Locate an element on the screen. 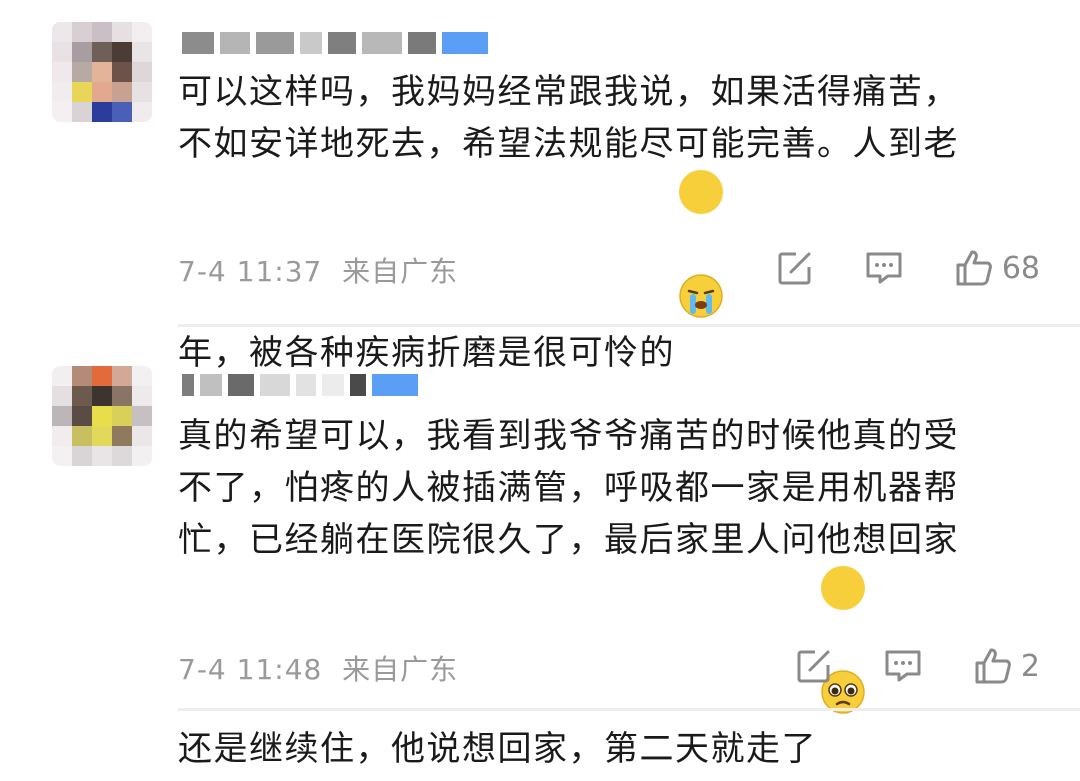 This screenshot has width=1080, height=781. comment-text-line: 可以这样吗，我妈妈经常跟我说，如果活得痛苦， is located at coordinates (568, 92).